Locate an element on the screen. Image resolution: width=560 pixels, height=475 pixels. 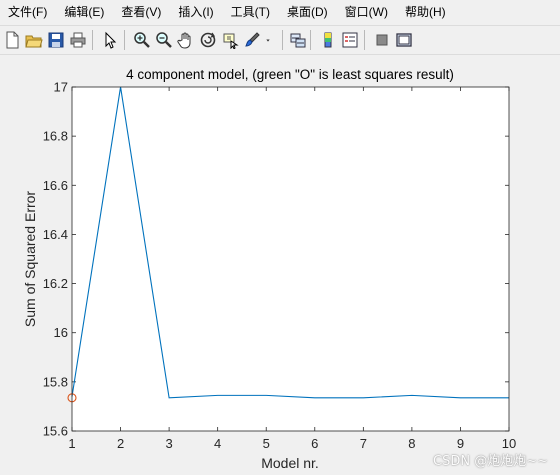
data-cursor-icon is located at coordinates (230, 40).